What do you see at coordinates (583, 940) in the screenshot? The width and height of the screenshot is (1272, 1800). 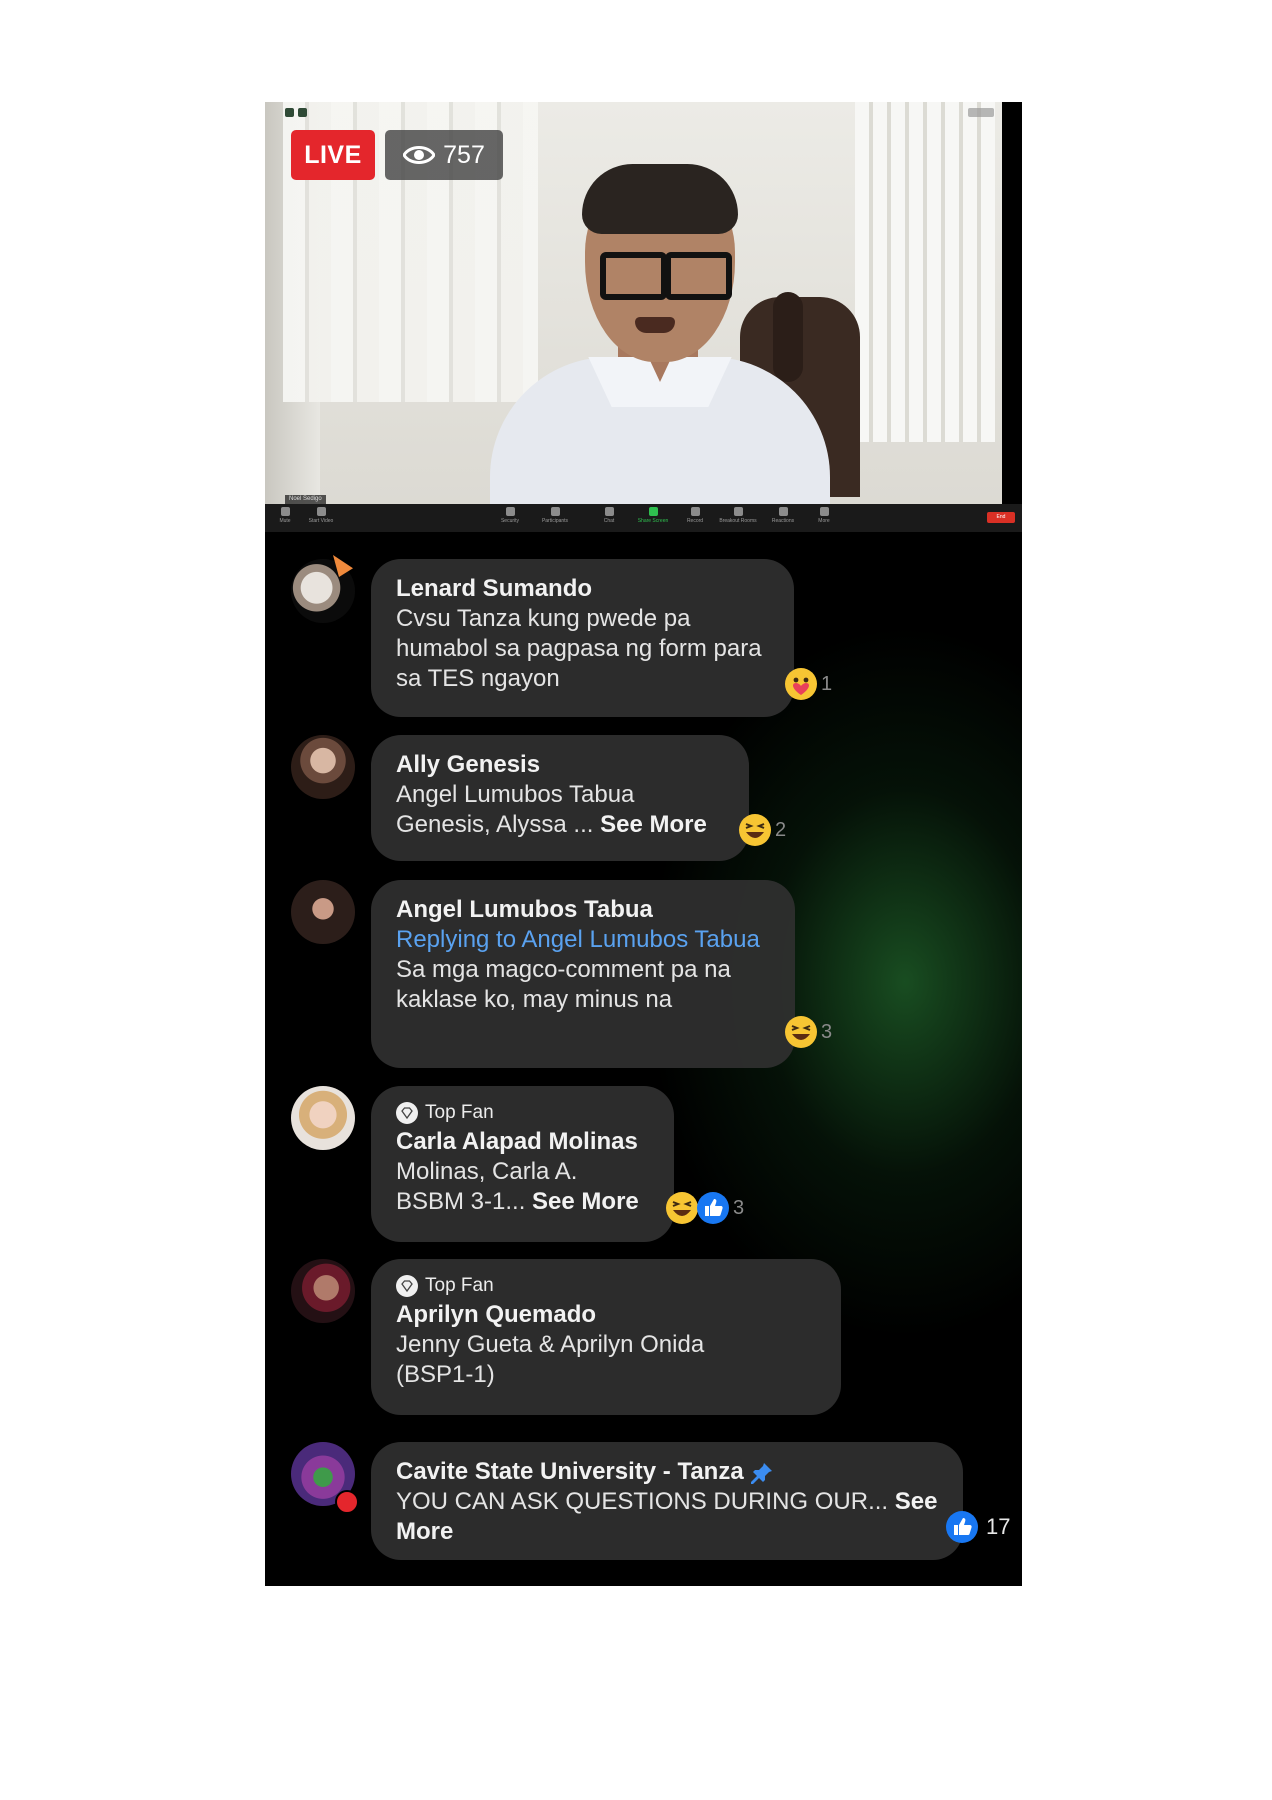 I see `replying-to-link: Replying to Angel Lumubos Tabua` at bounding box center [583, 940].